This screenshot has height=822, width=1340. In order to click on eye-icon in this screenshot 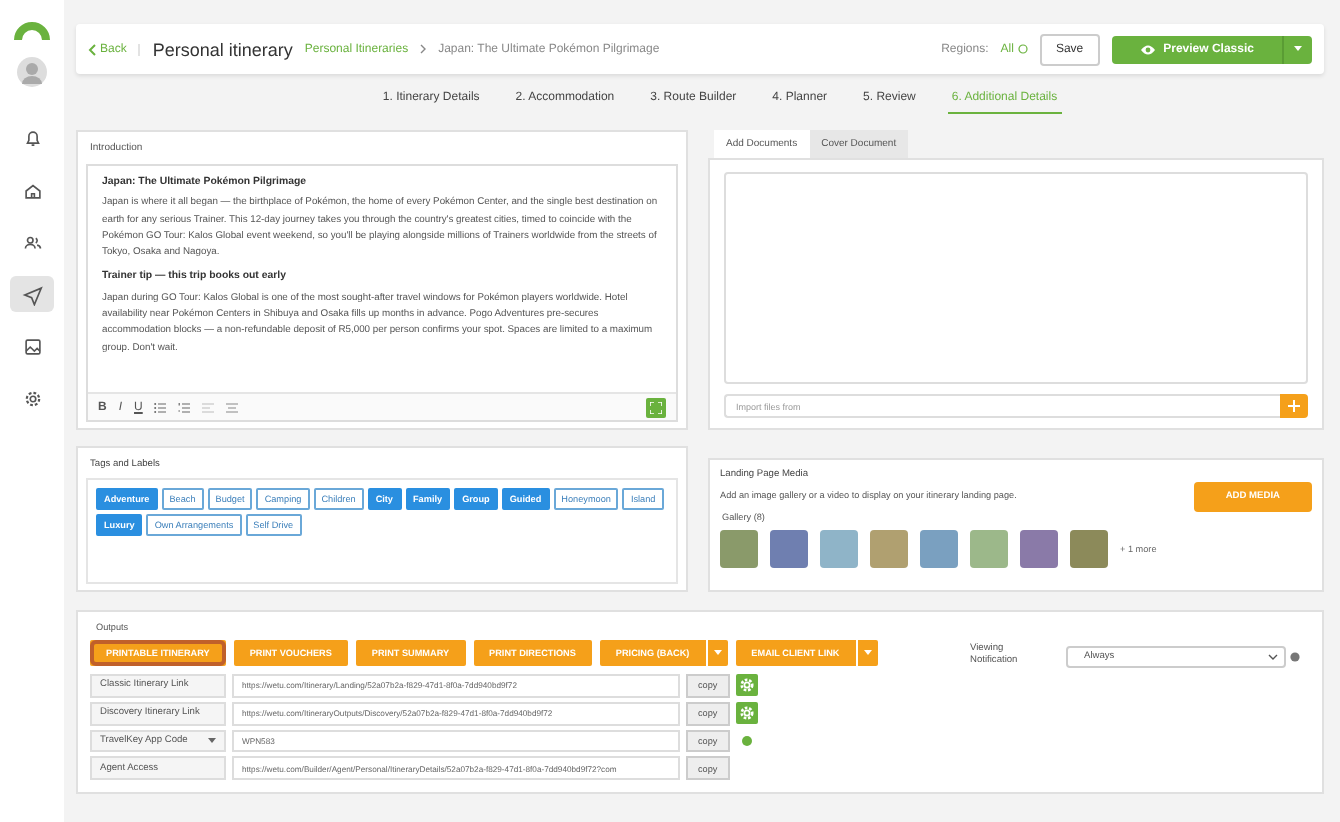, I will do `click(1147, 49)`.